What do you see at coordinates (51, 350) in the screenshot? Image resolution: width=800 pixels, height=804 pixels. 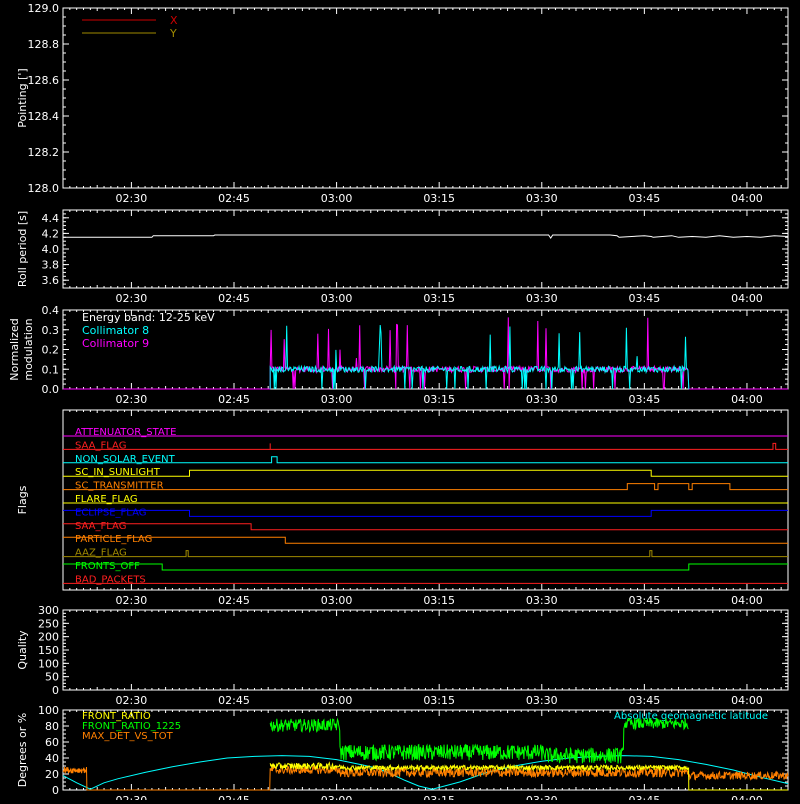 I see `modulation-y-tick-label: 0.2` at bounding box center [51, 350].